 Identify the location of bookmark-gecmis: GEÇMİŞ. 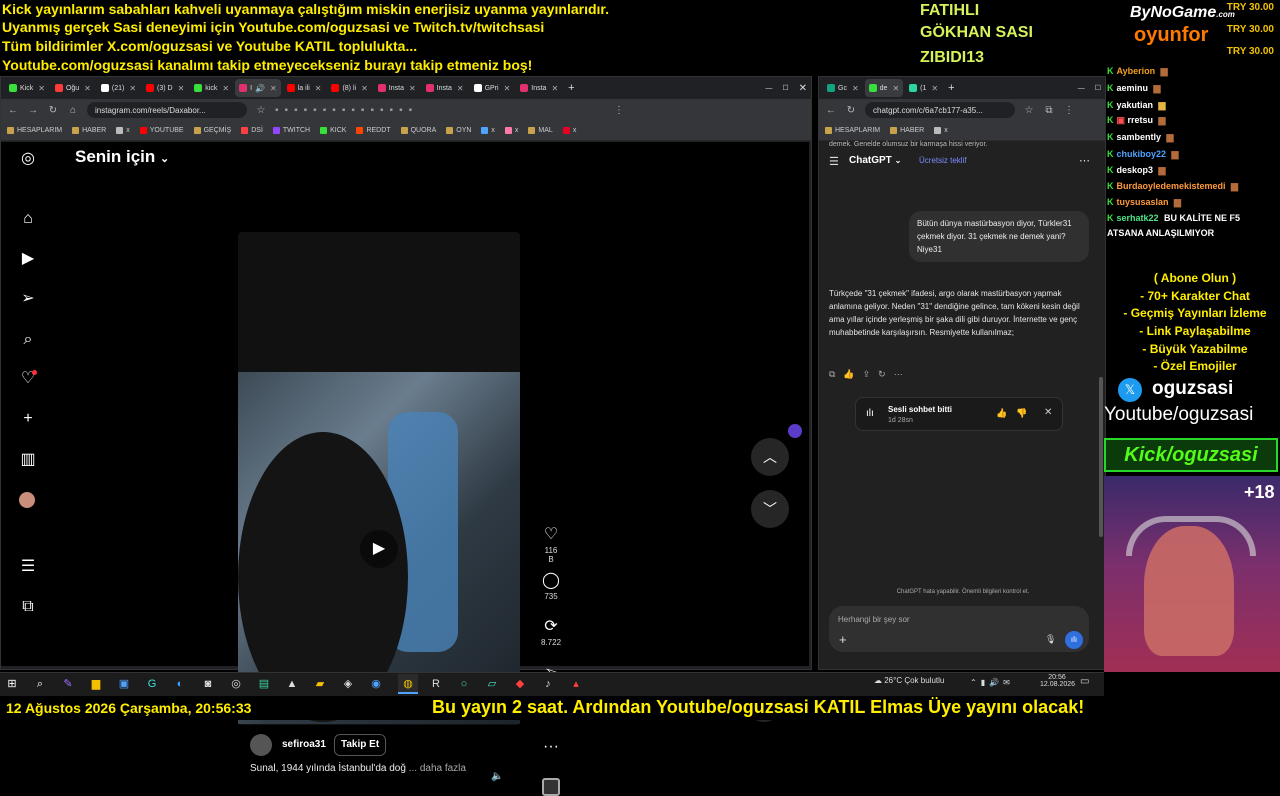
(212, 130).